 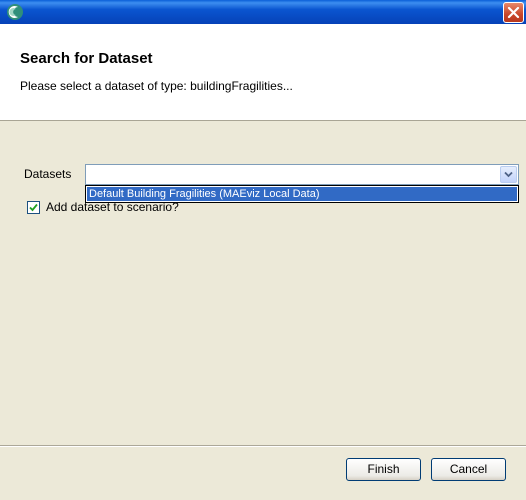 What do you see at coordinates (263, 12) in the screenshot?
I see `title-bar` at bounding box center [263, 12].